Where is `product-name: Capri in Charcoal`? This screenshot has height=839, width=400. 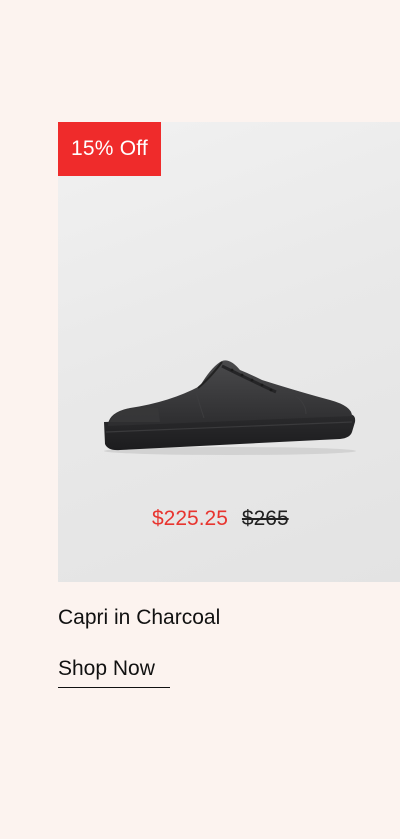 product-name: Capri in Charcoal is located at coordinates (139, 617).